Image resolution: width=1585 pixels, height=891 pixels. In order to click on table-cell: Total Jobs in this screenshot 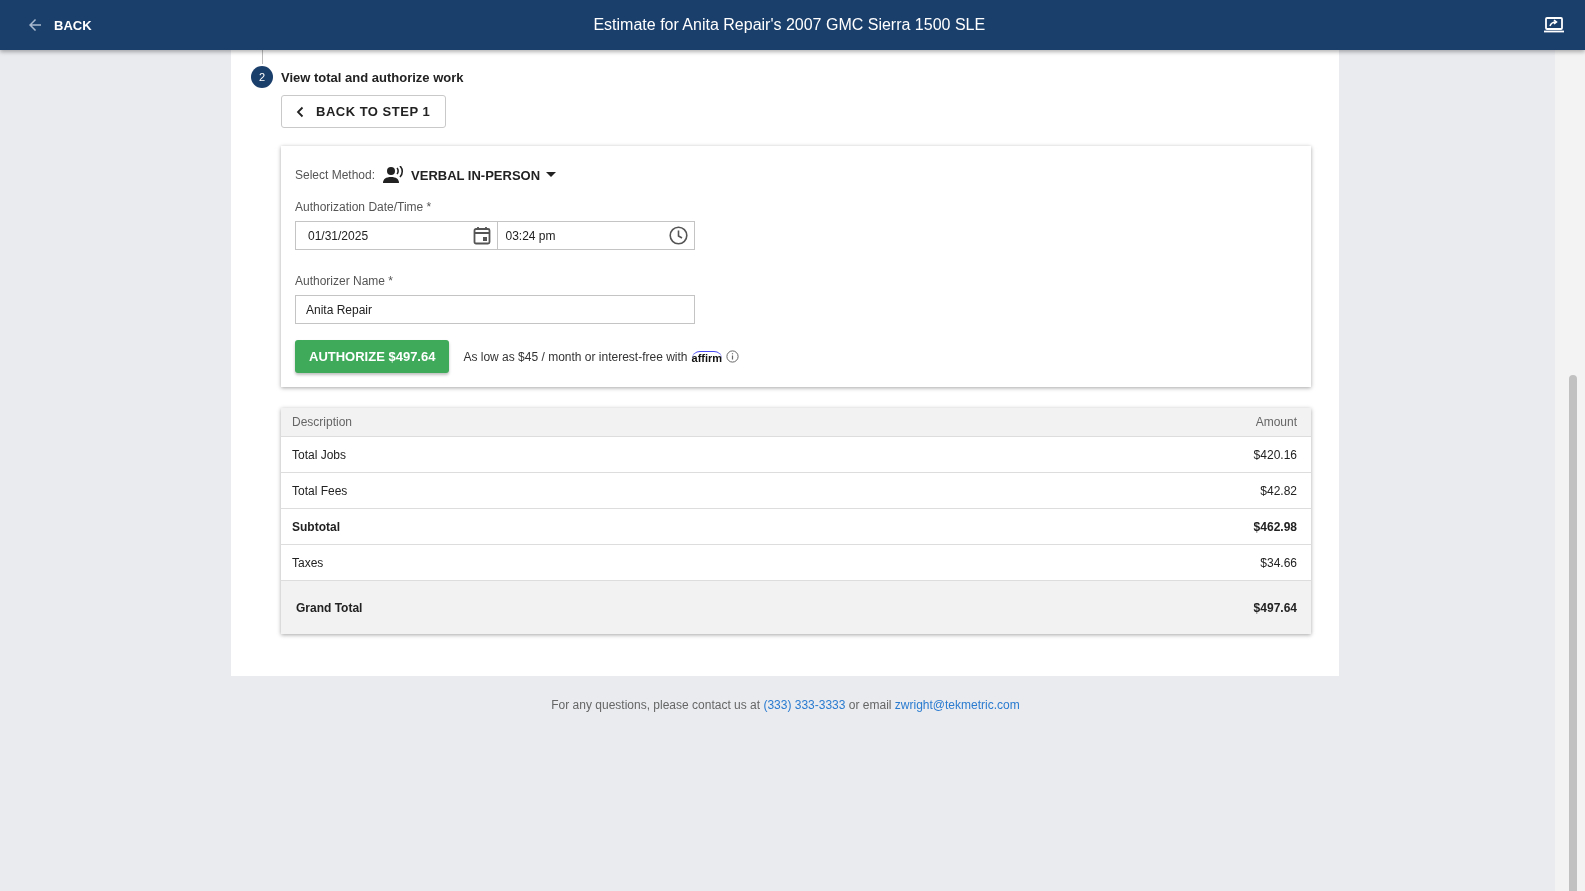, I will do `click(319, 454)`.